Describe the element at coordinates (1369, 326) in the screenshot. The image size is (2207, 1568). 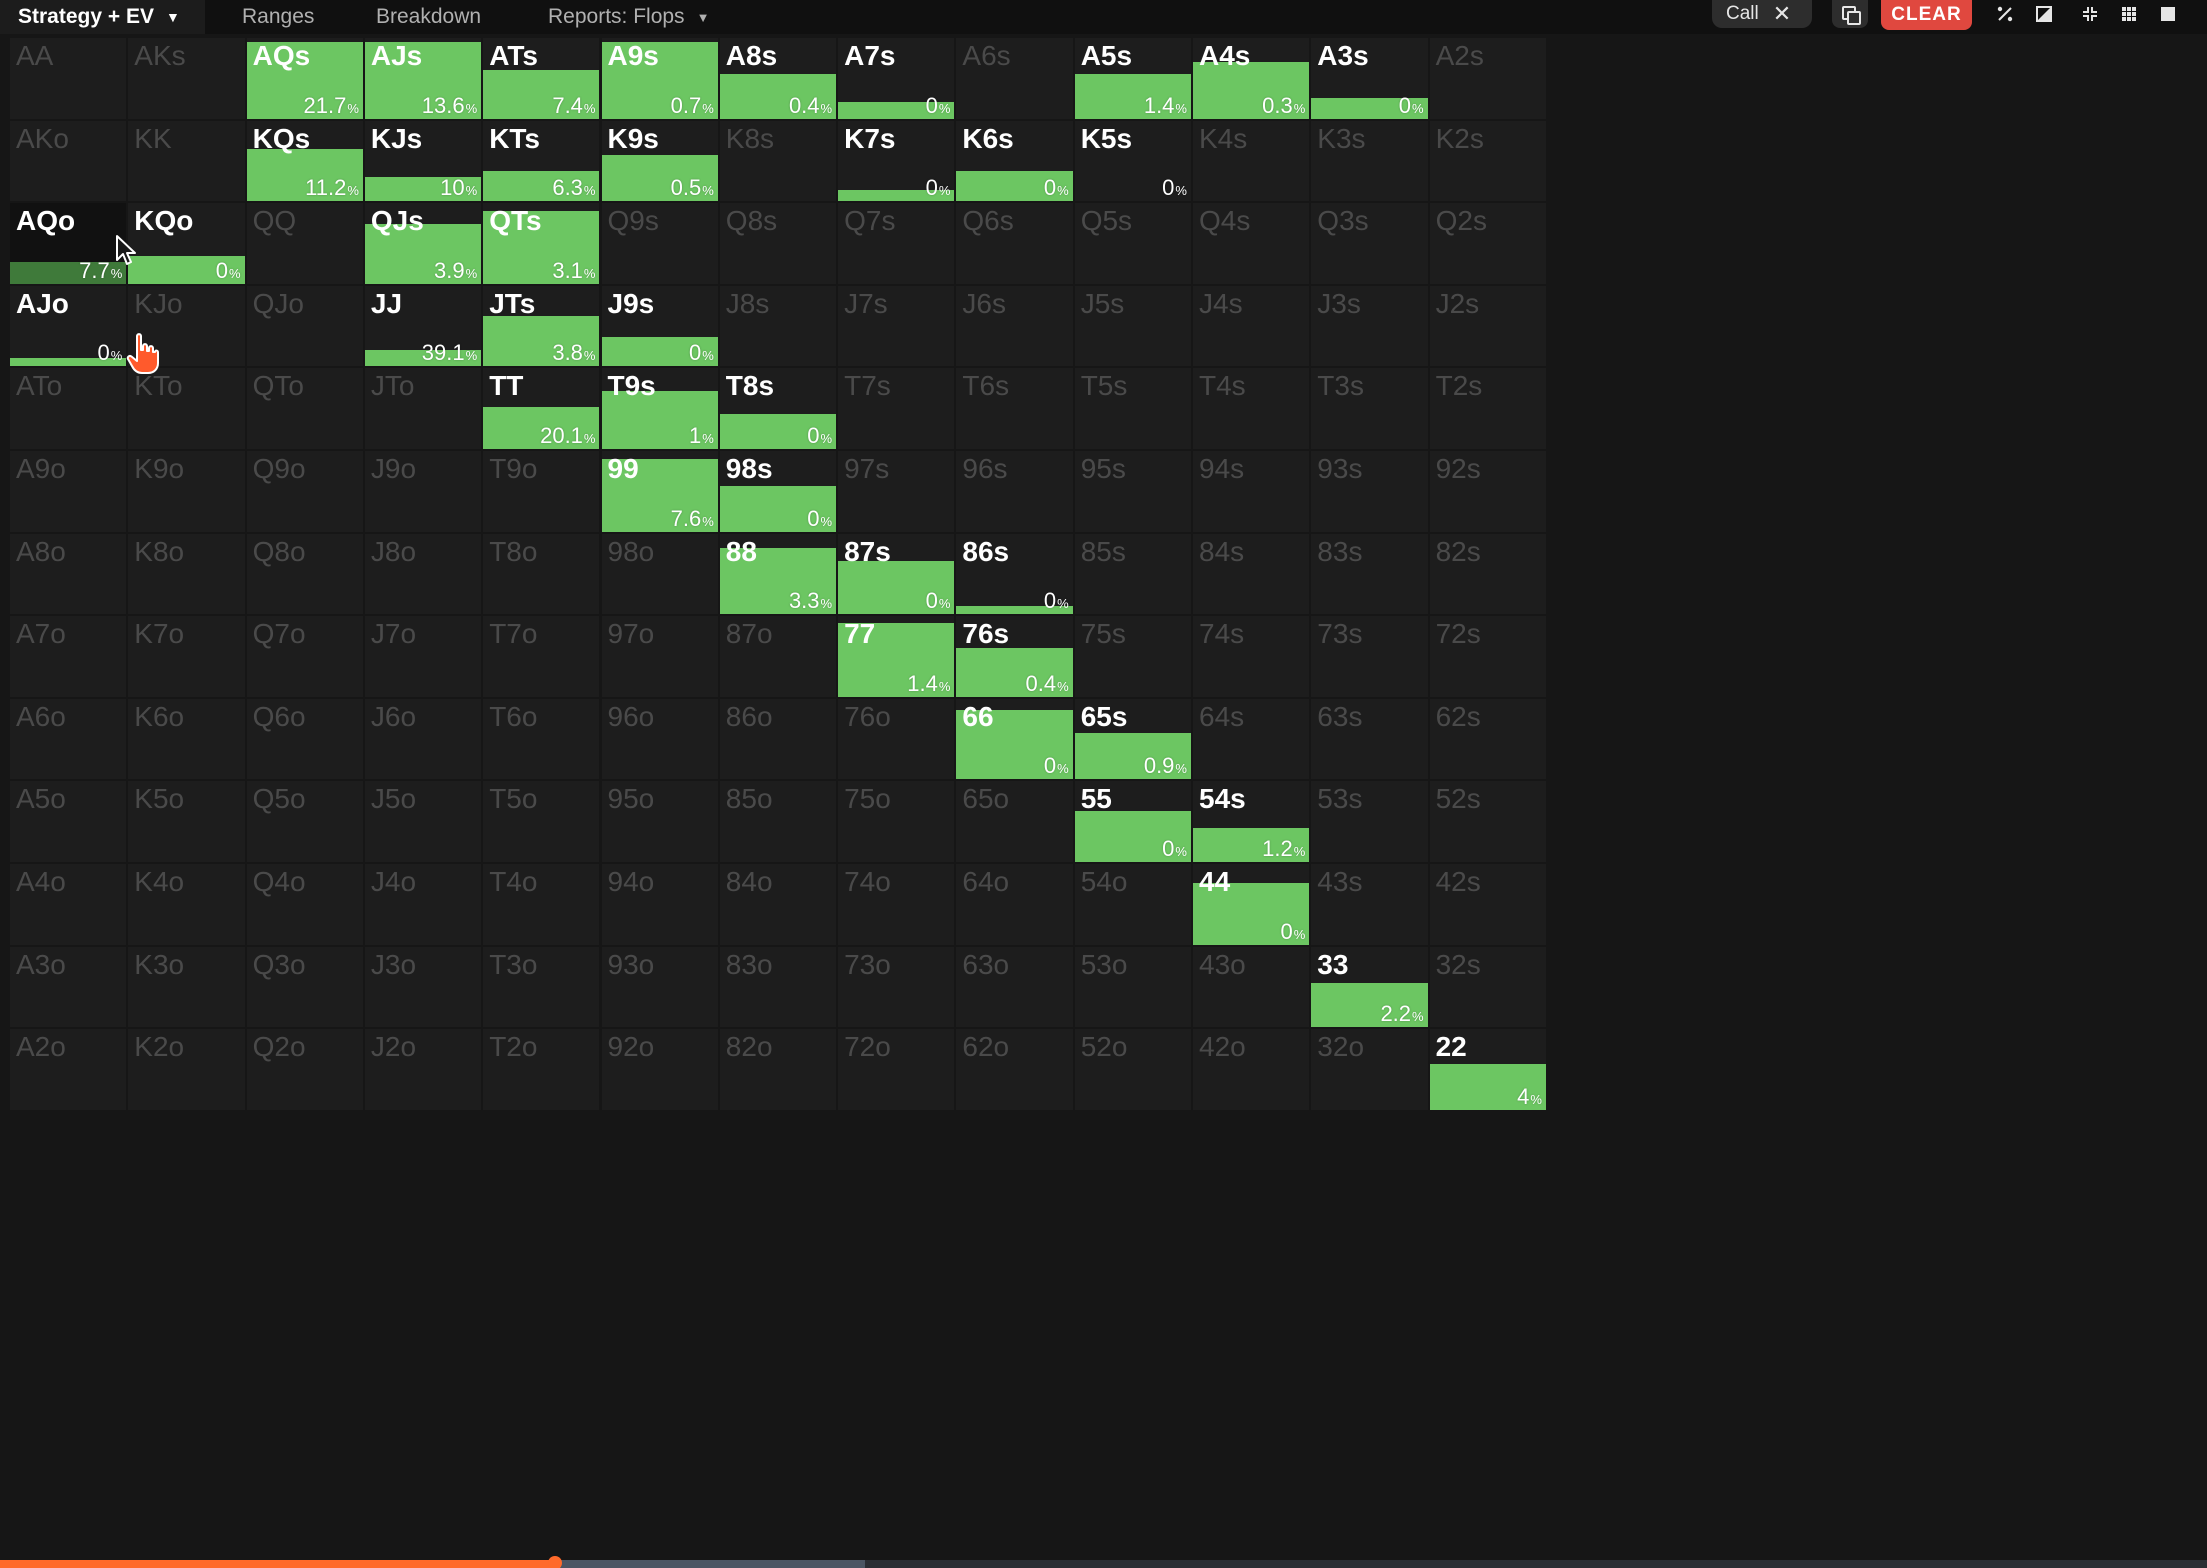
I see `hand-cell-J3s: J3s` at that location.